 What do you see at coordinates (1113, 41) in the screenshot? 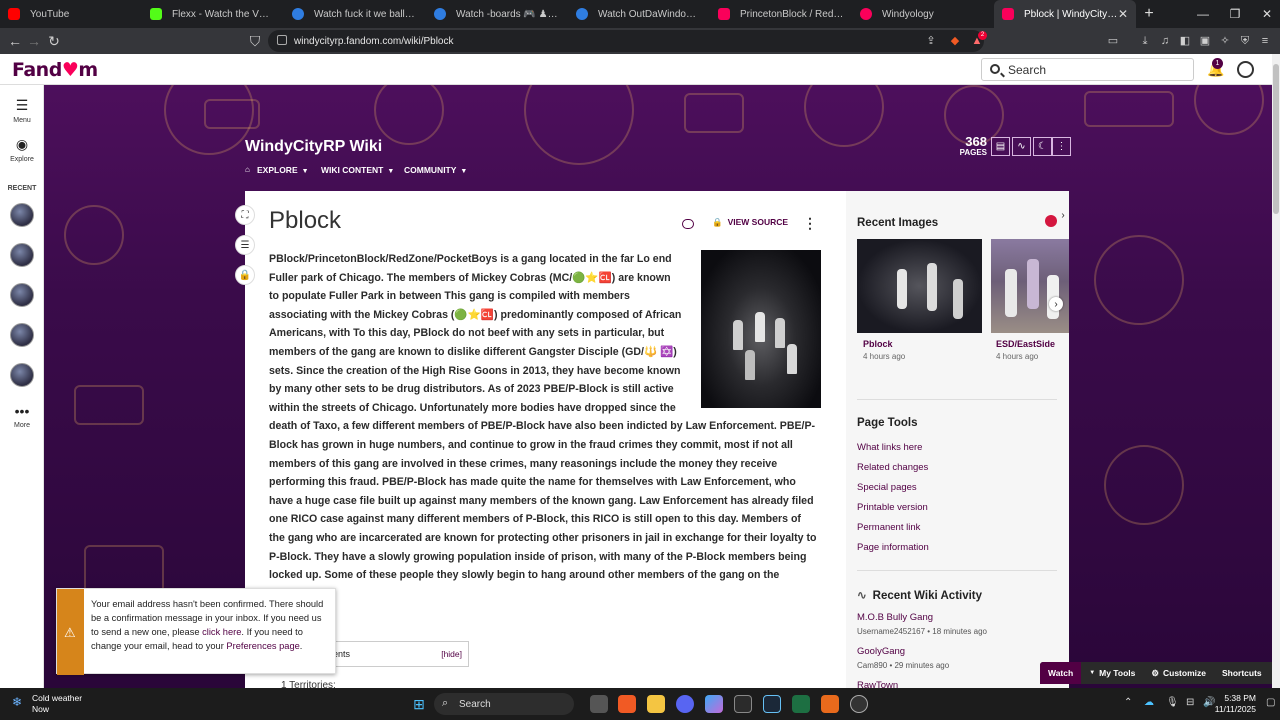
I see `sidebar-toggle-icon: ▭` at bounding box center [1113, 41].